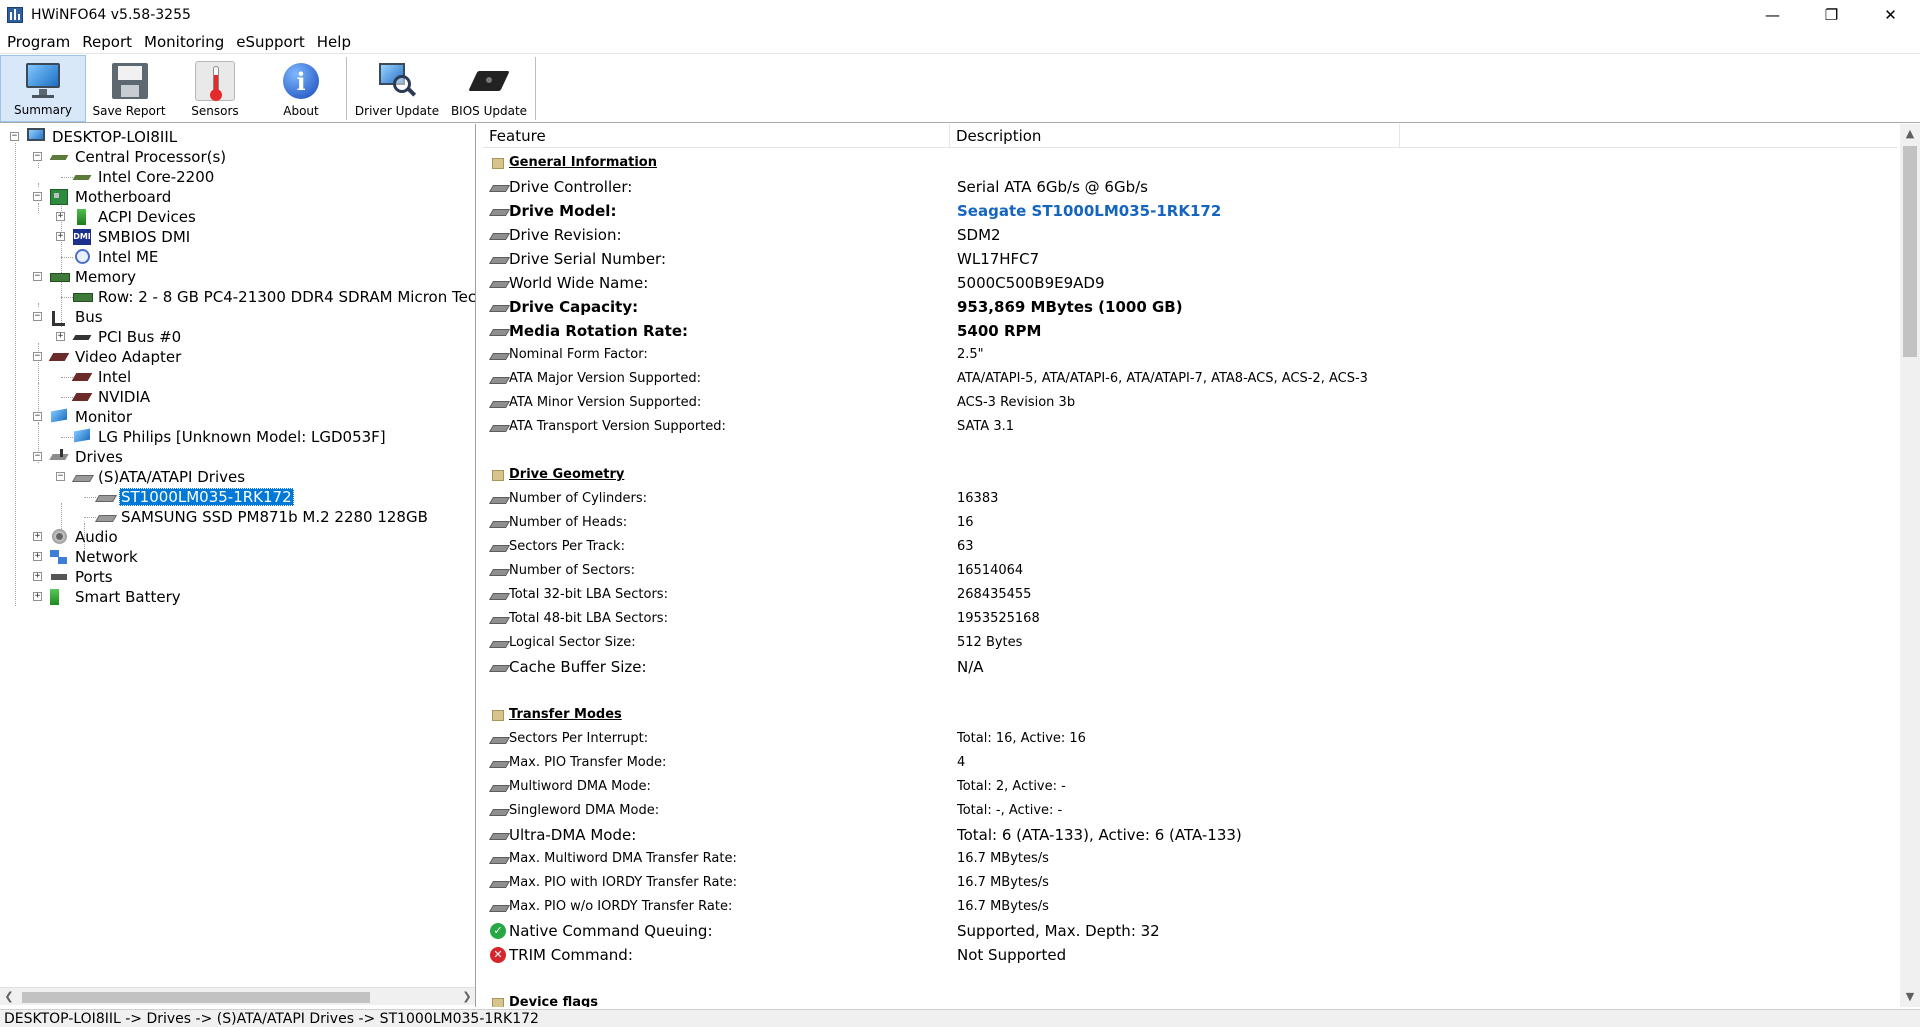 The image size is (1920, 1027). What do you see at coordinates (237, 237) in the screenshot?
I see `tree-node-smbios: + DMI SMBIOS DMI` at bounding box center [237, 237].